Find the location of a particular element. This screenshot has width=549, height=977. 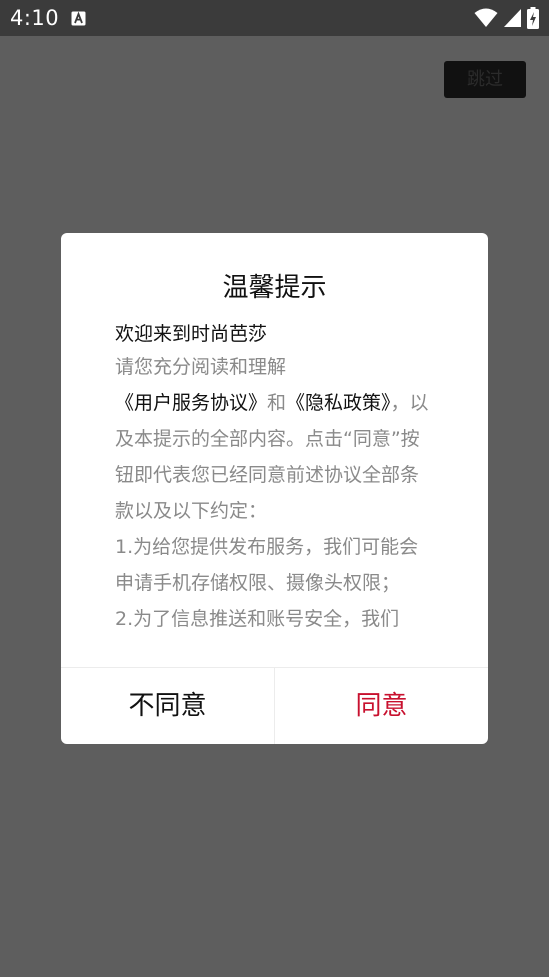

dialog-title: 温馨提示 is located at coordinates (274, 288).